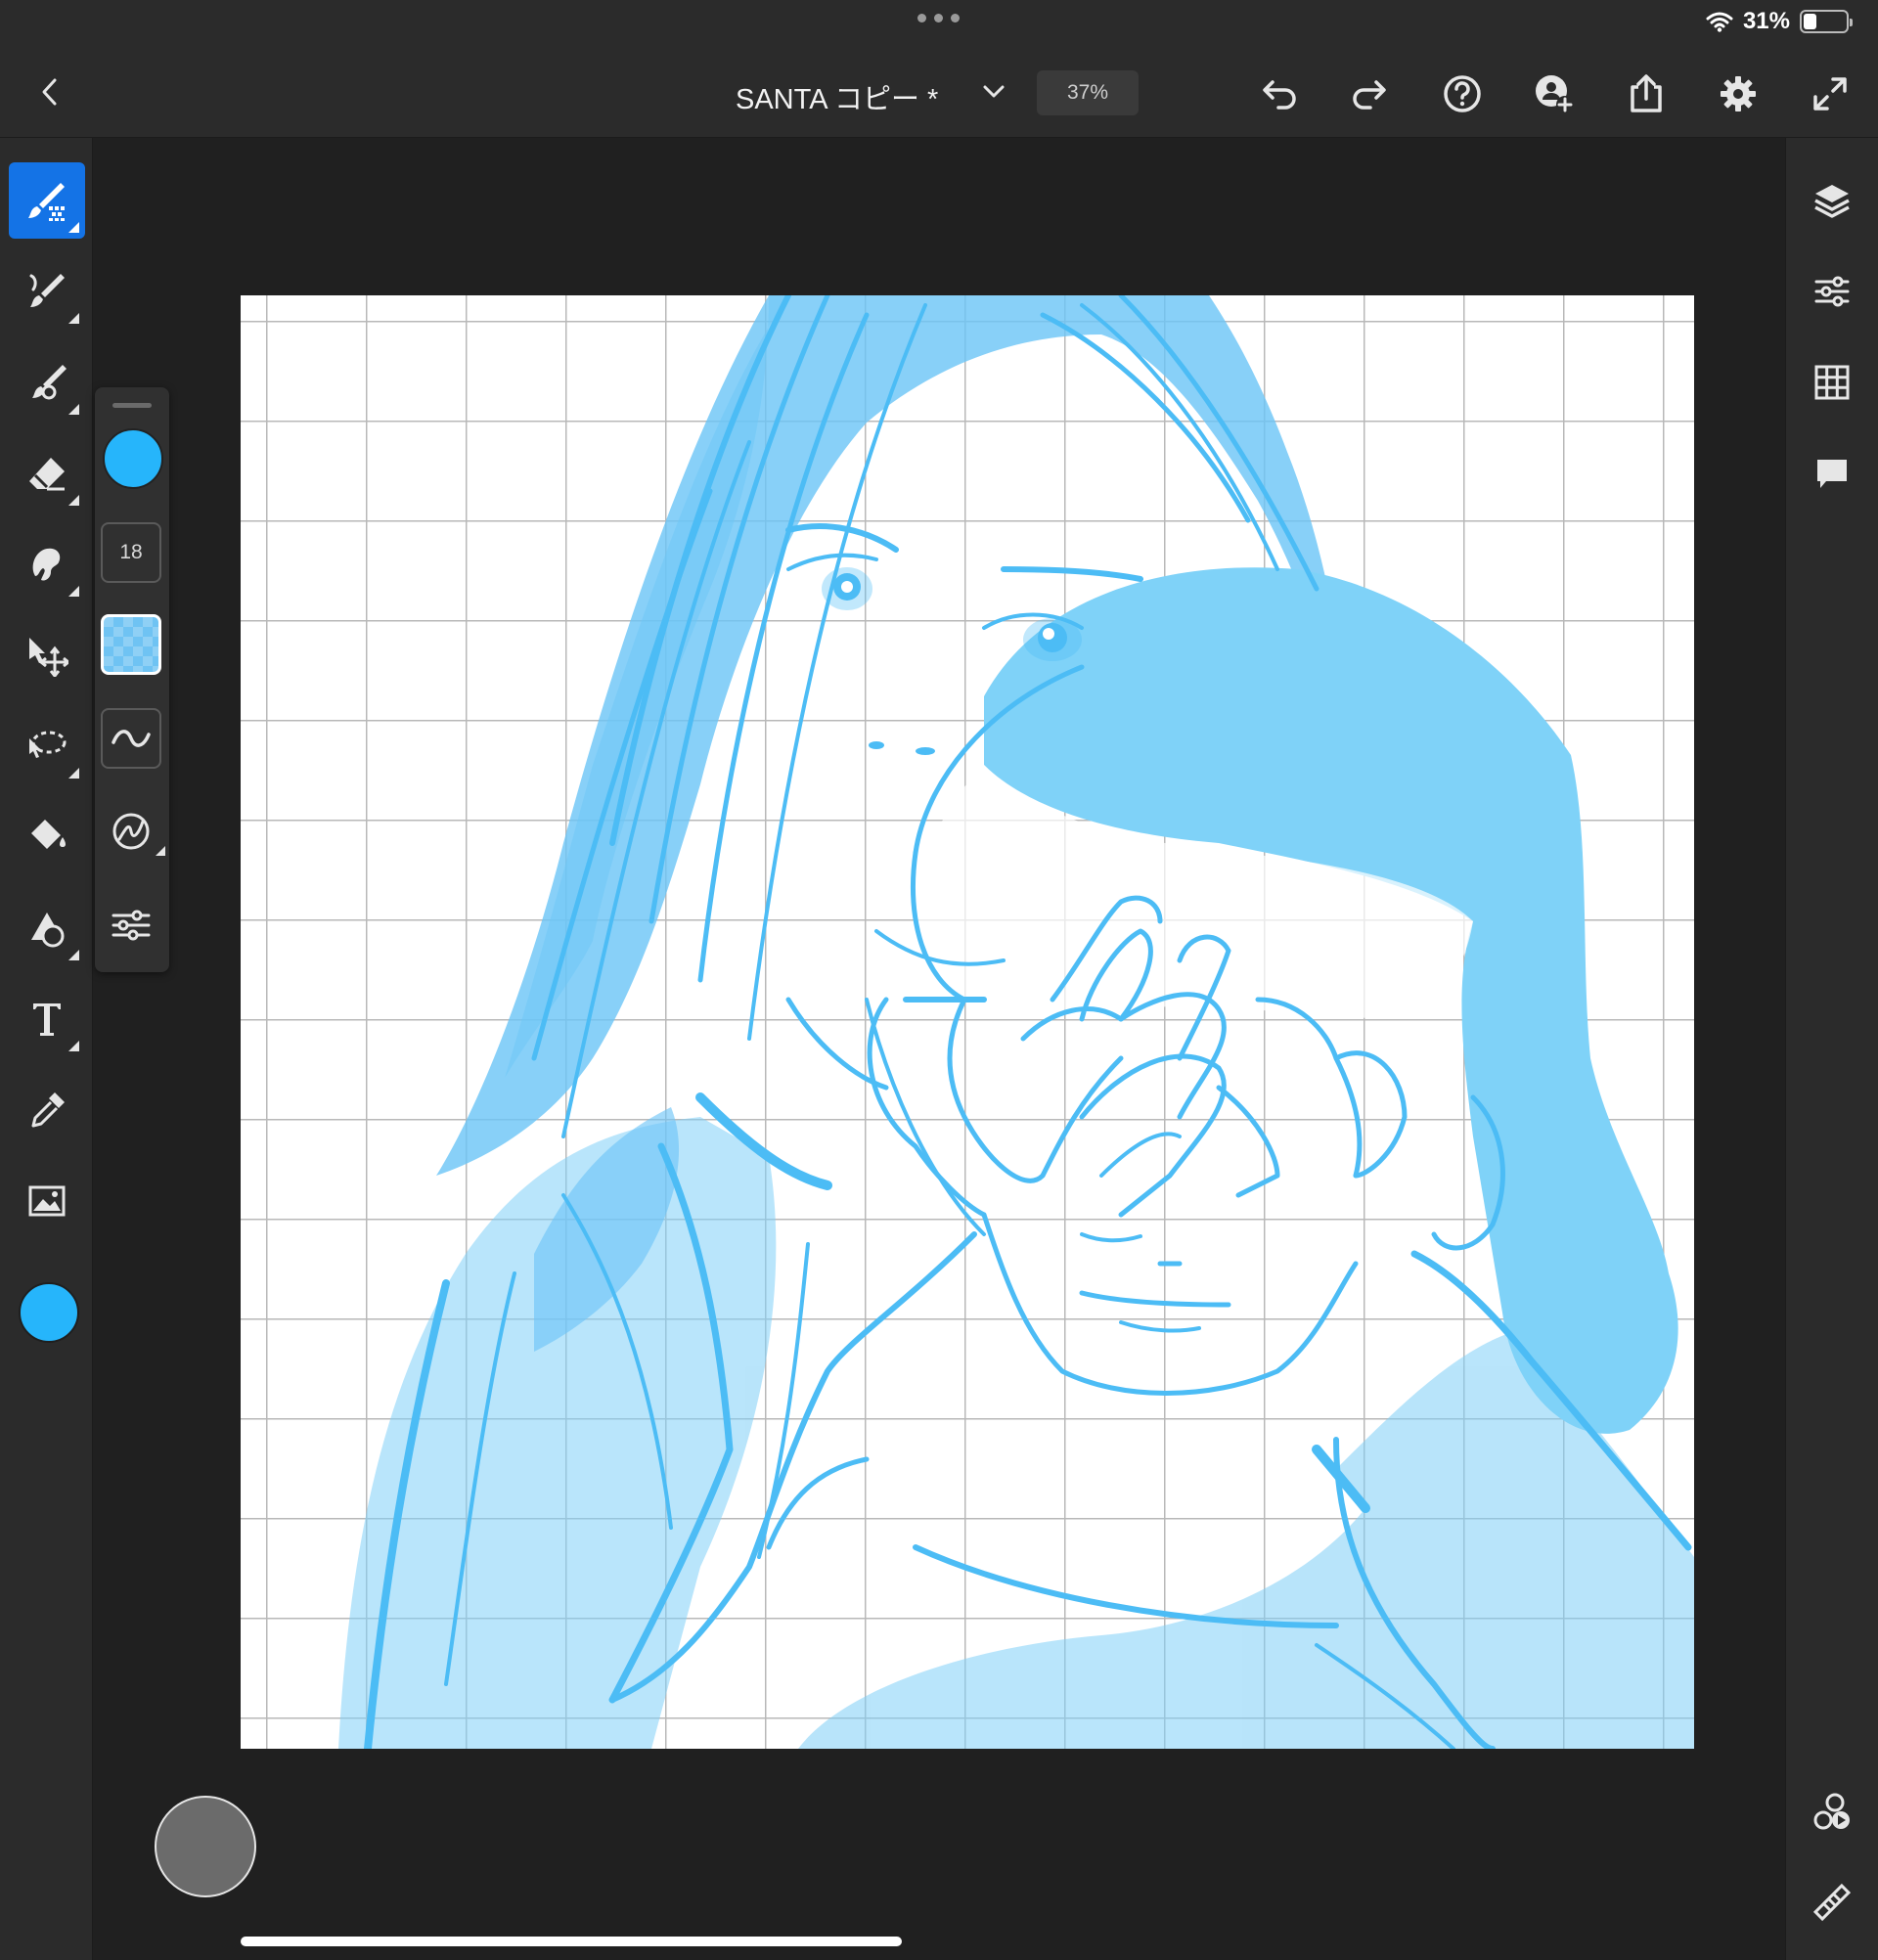  I want to click on comment-icon, so click(1832, 474).